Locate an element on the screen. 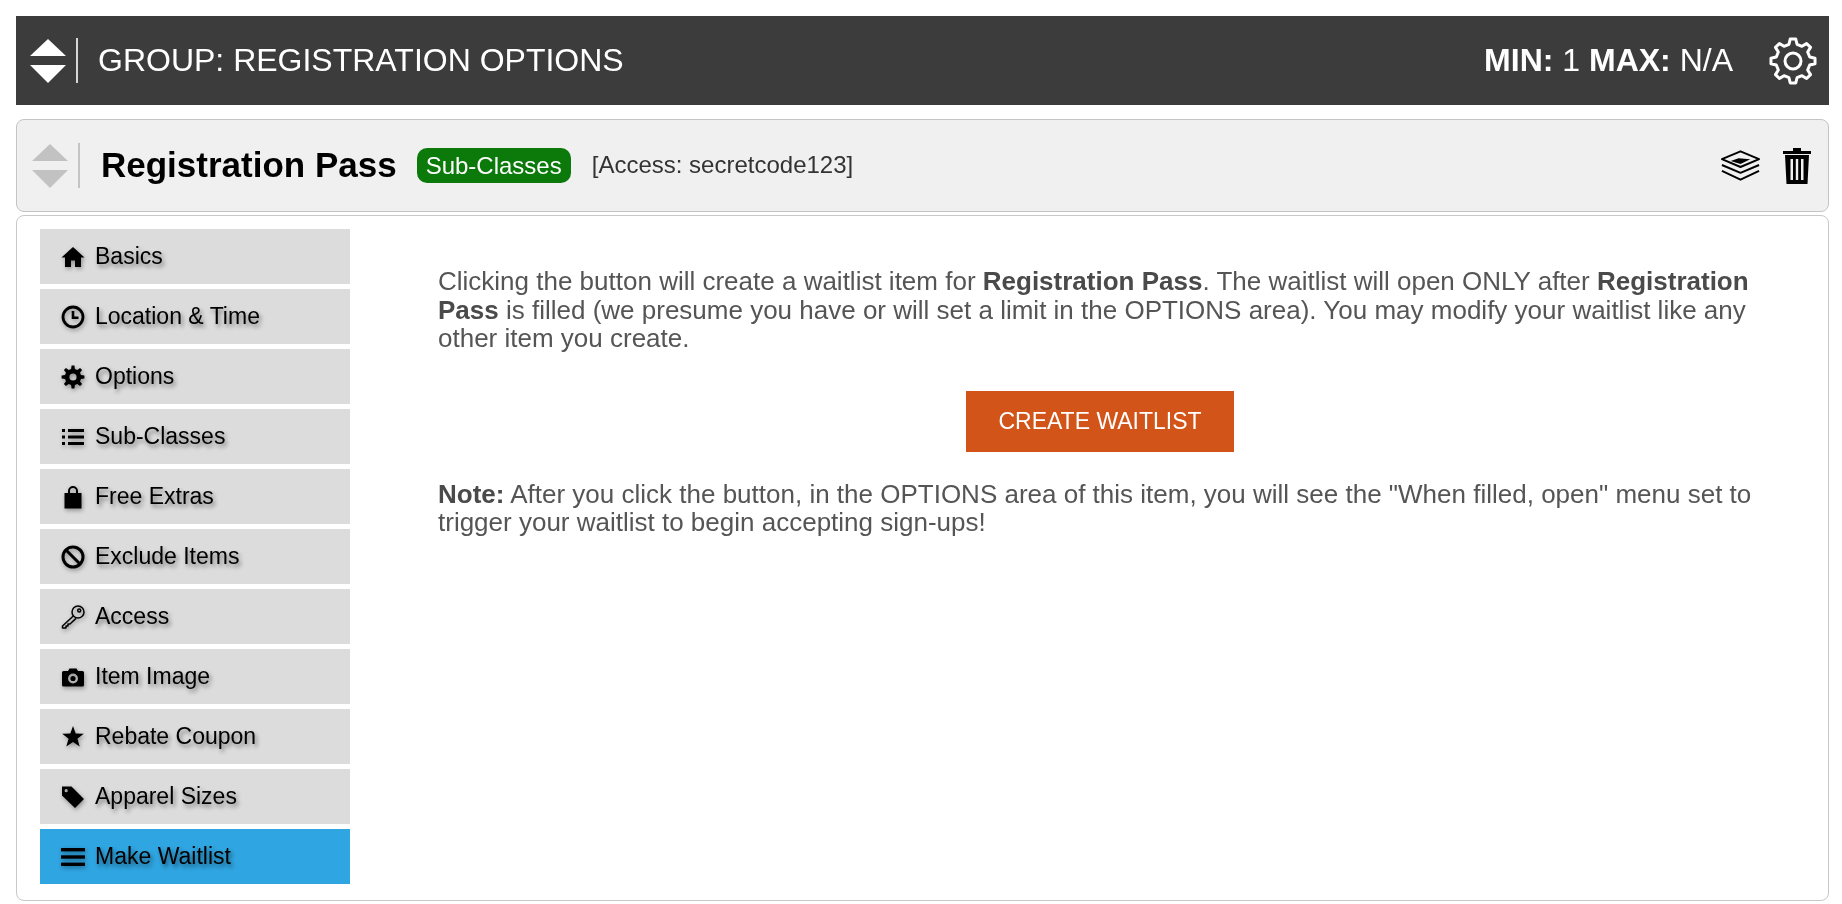  tag-icon is located at coordinates (73, 796).